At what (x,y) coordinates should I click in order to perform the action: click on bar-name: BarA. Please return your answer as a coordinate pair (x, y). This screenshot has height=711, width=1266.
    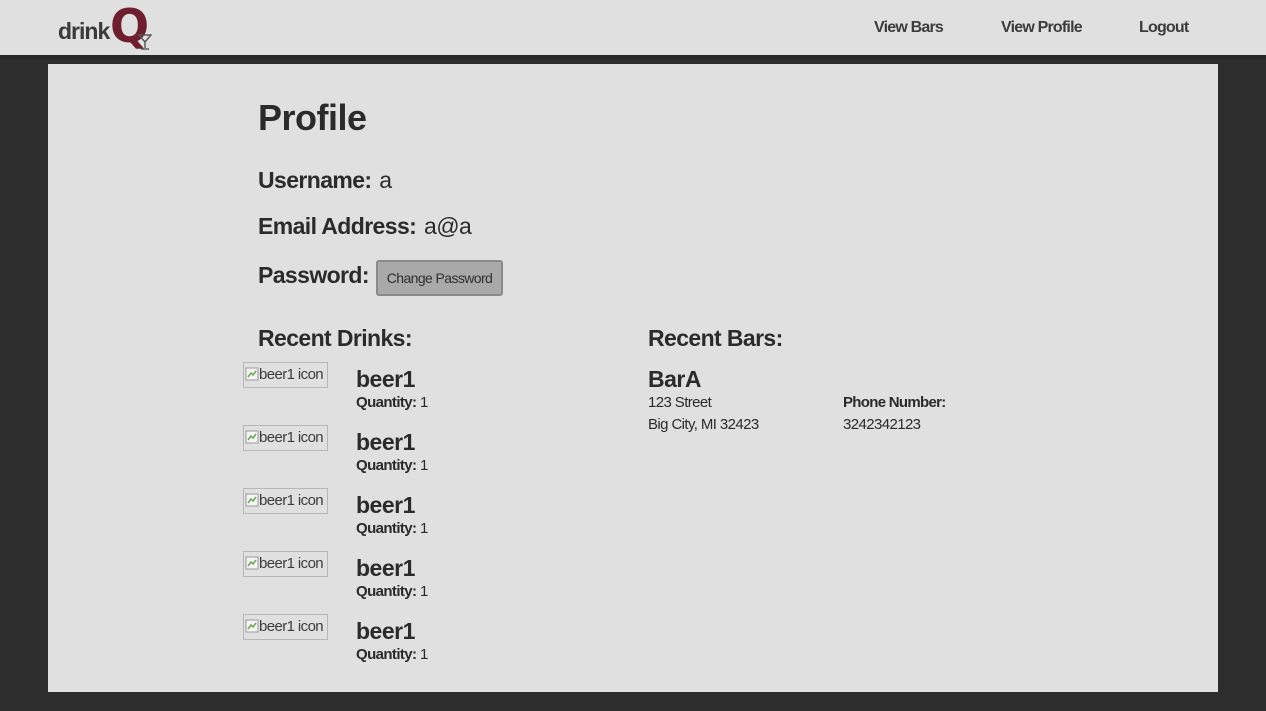
    Looking at the image, I should click on (674, 379).